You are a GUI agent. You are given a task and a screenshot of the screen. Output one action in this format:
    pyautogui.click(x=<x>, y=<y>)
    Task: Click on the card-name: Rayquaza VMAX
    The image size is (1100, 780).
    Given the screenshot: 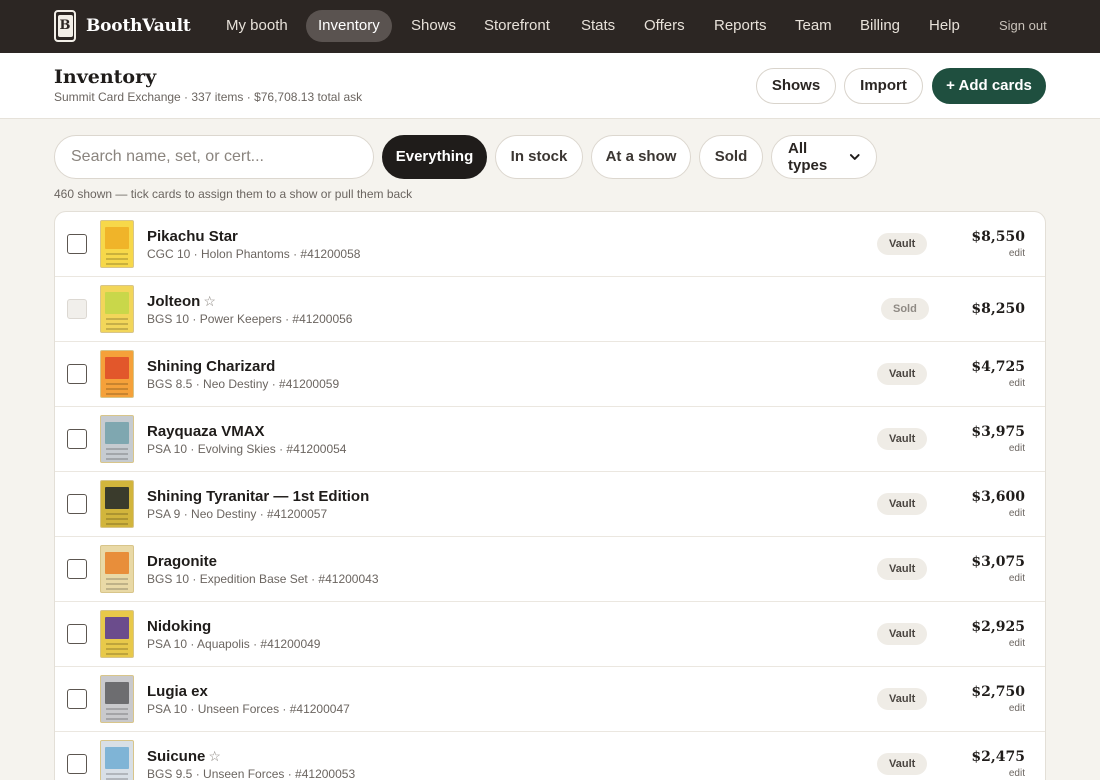 What is the action you would take?
    pyautogui.click(x=206, y=431)
    